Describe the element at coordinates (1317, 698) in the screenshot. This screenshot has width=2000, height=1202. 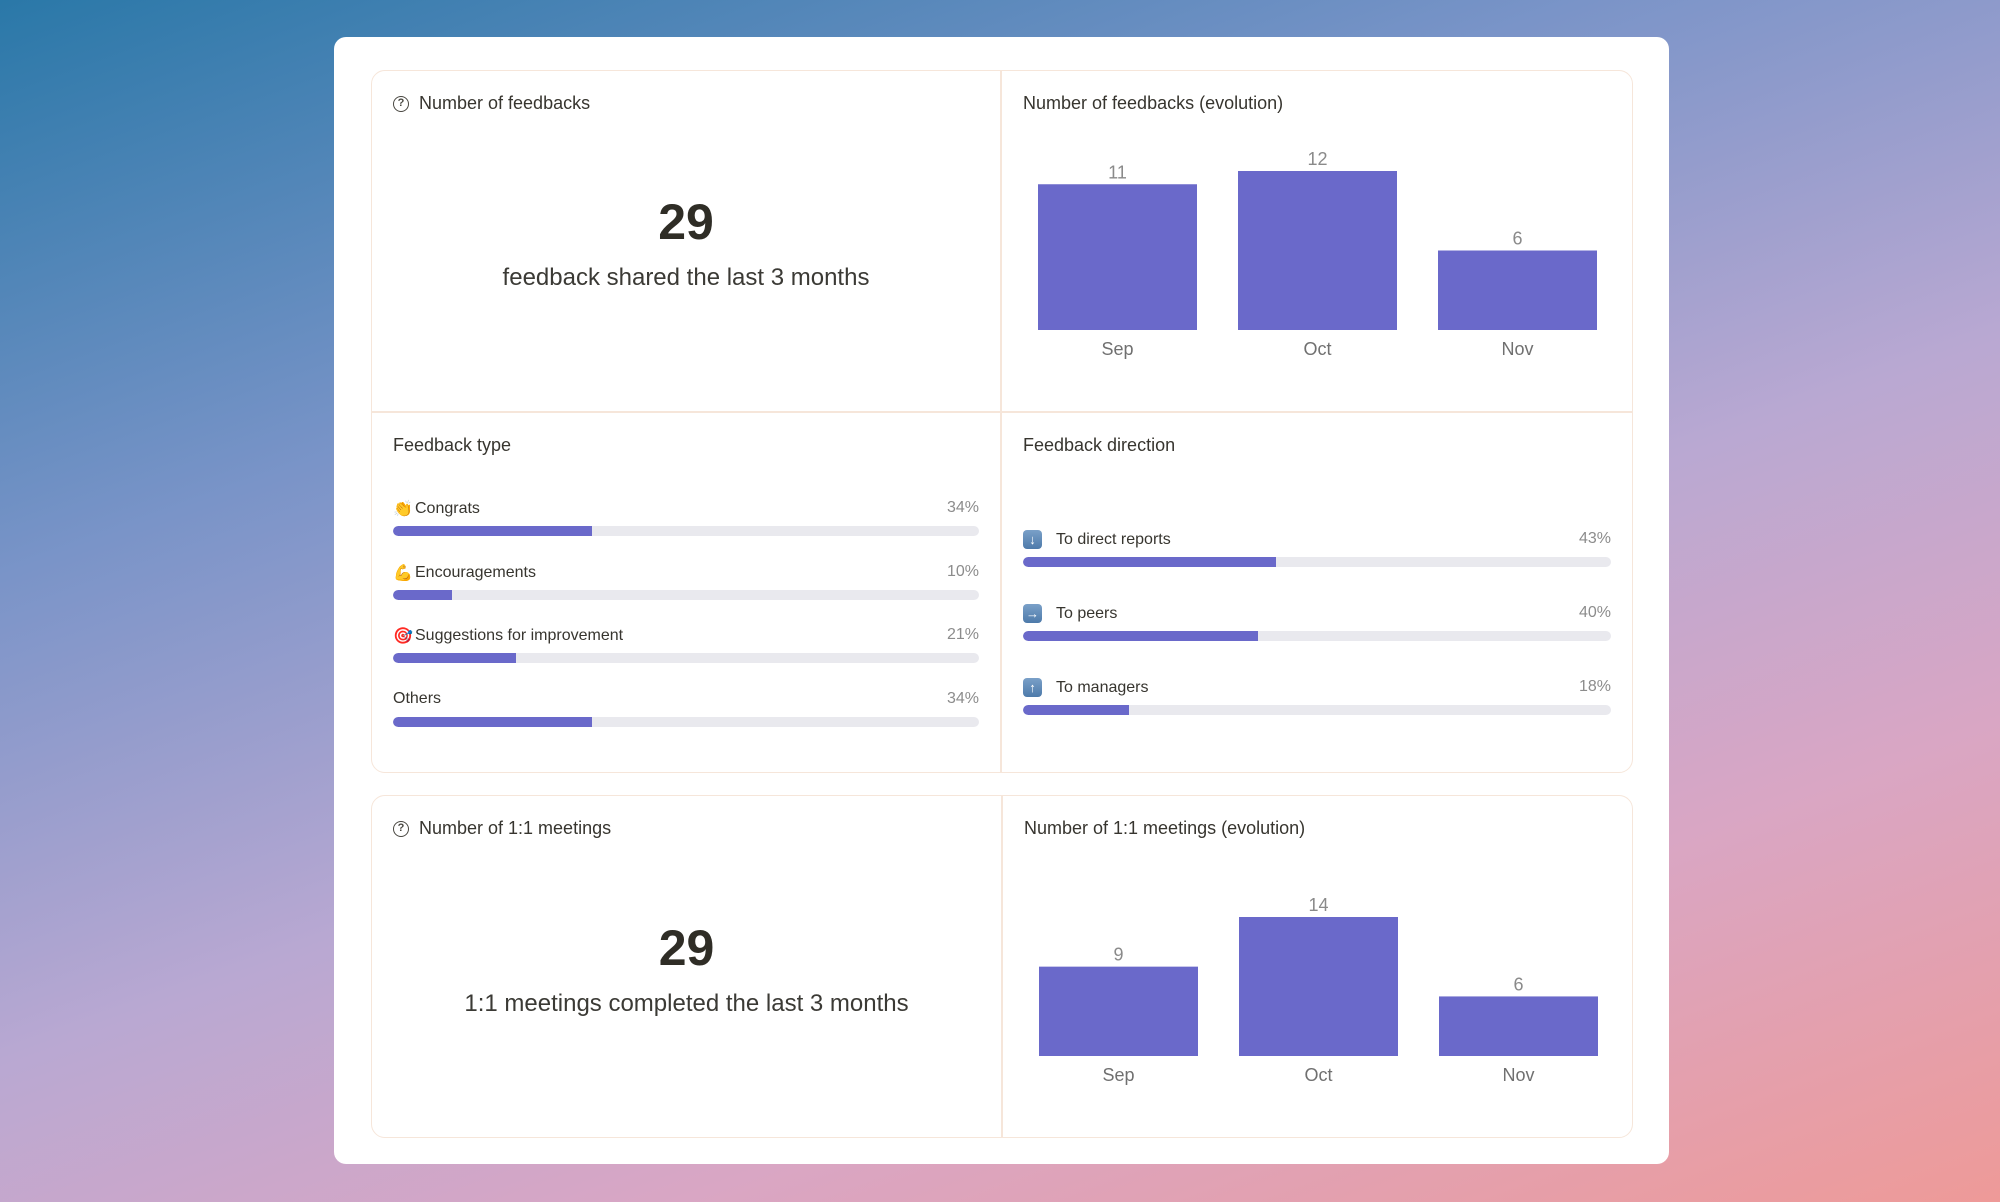
I see `progress-row: ↑ To managers 18%` at that location.